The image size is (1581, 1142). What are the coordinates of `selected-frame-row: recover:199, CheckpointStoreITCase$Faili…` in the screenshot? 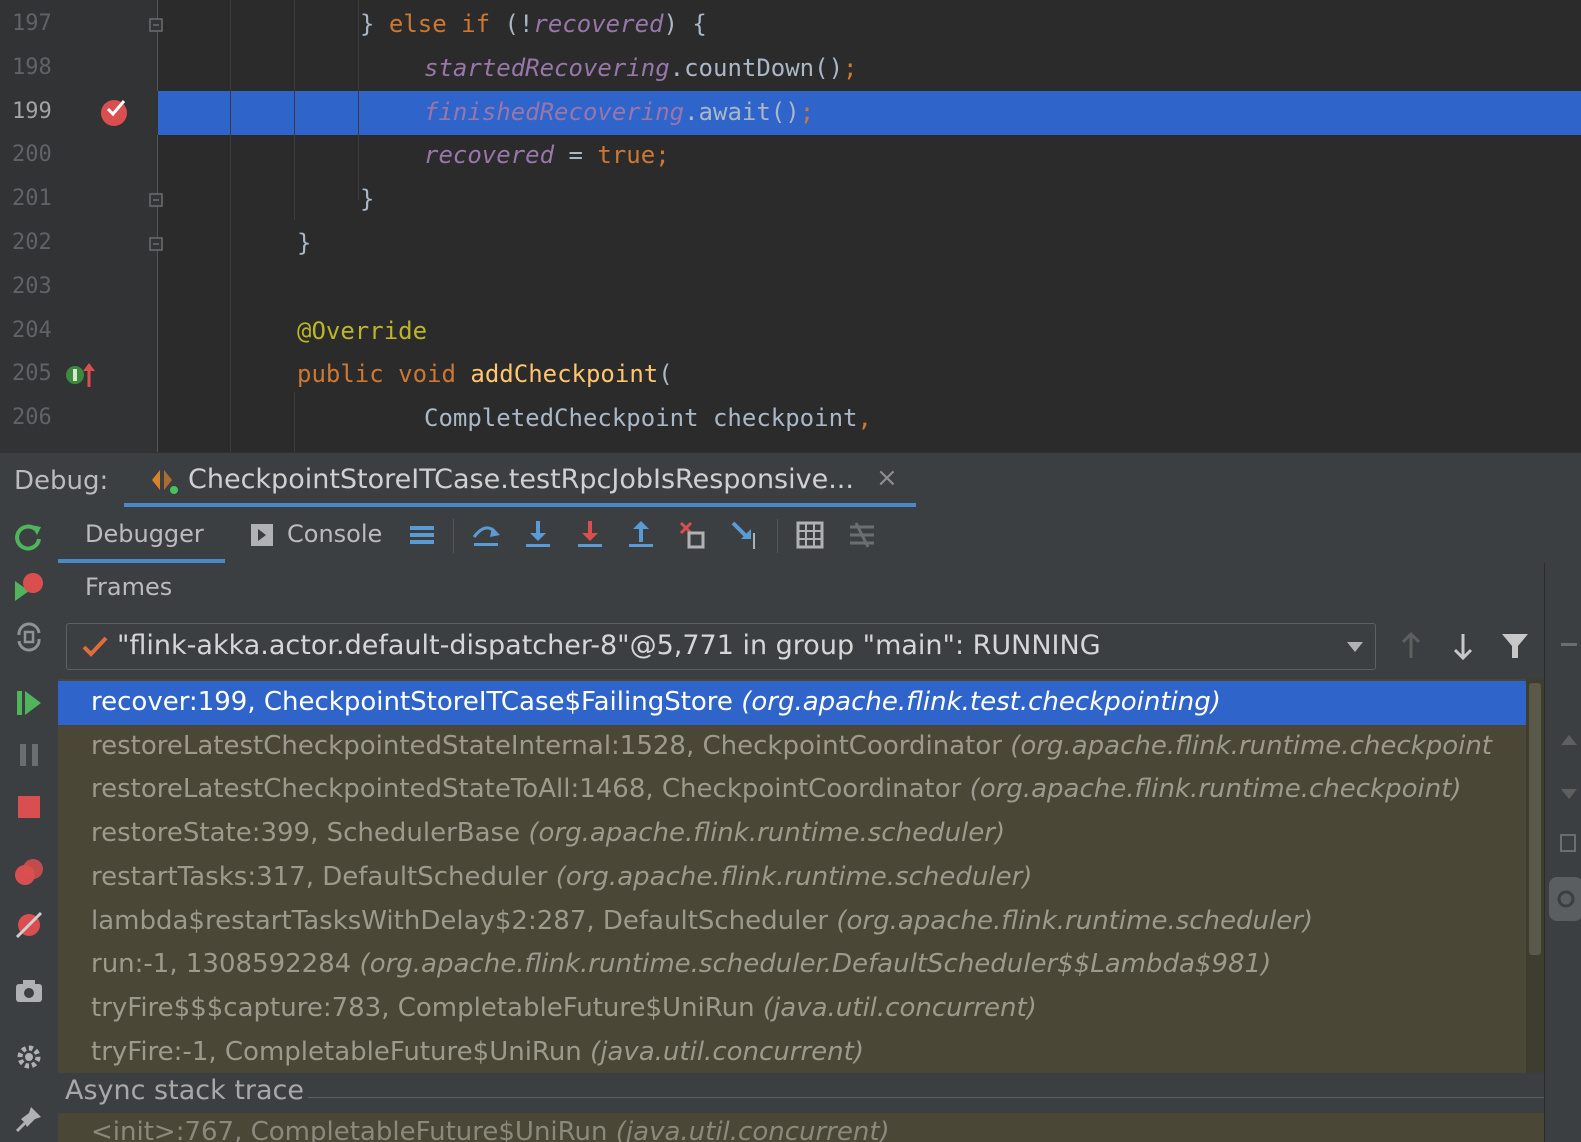 It's located at (792, 703).